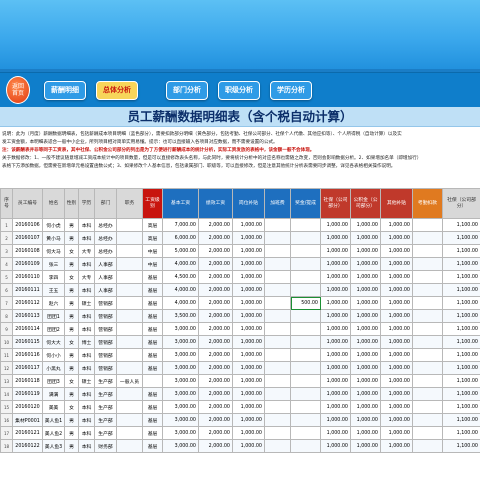 Image resolution: width=480 pixels, height=480 pixels. What do you see at coordinates (27, 368) in the screenshot?
I see `table-cell: 20160117` at bounding box center [27, 368].